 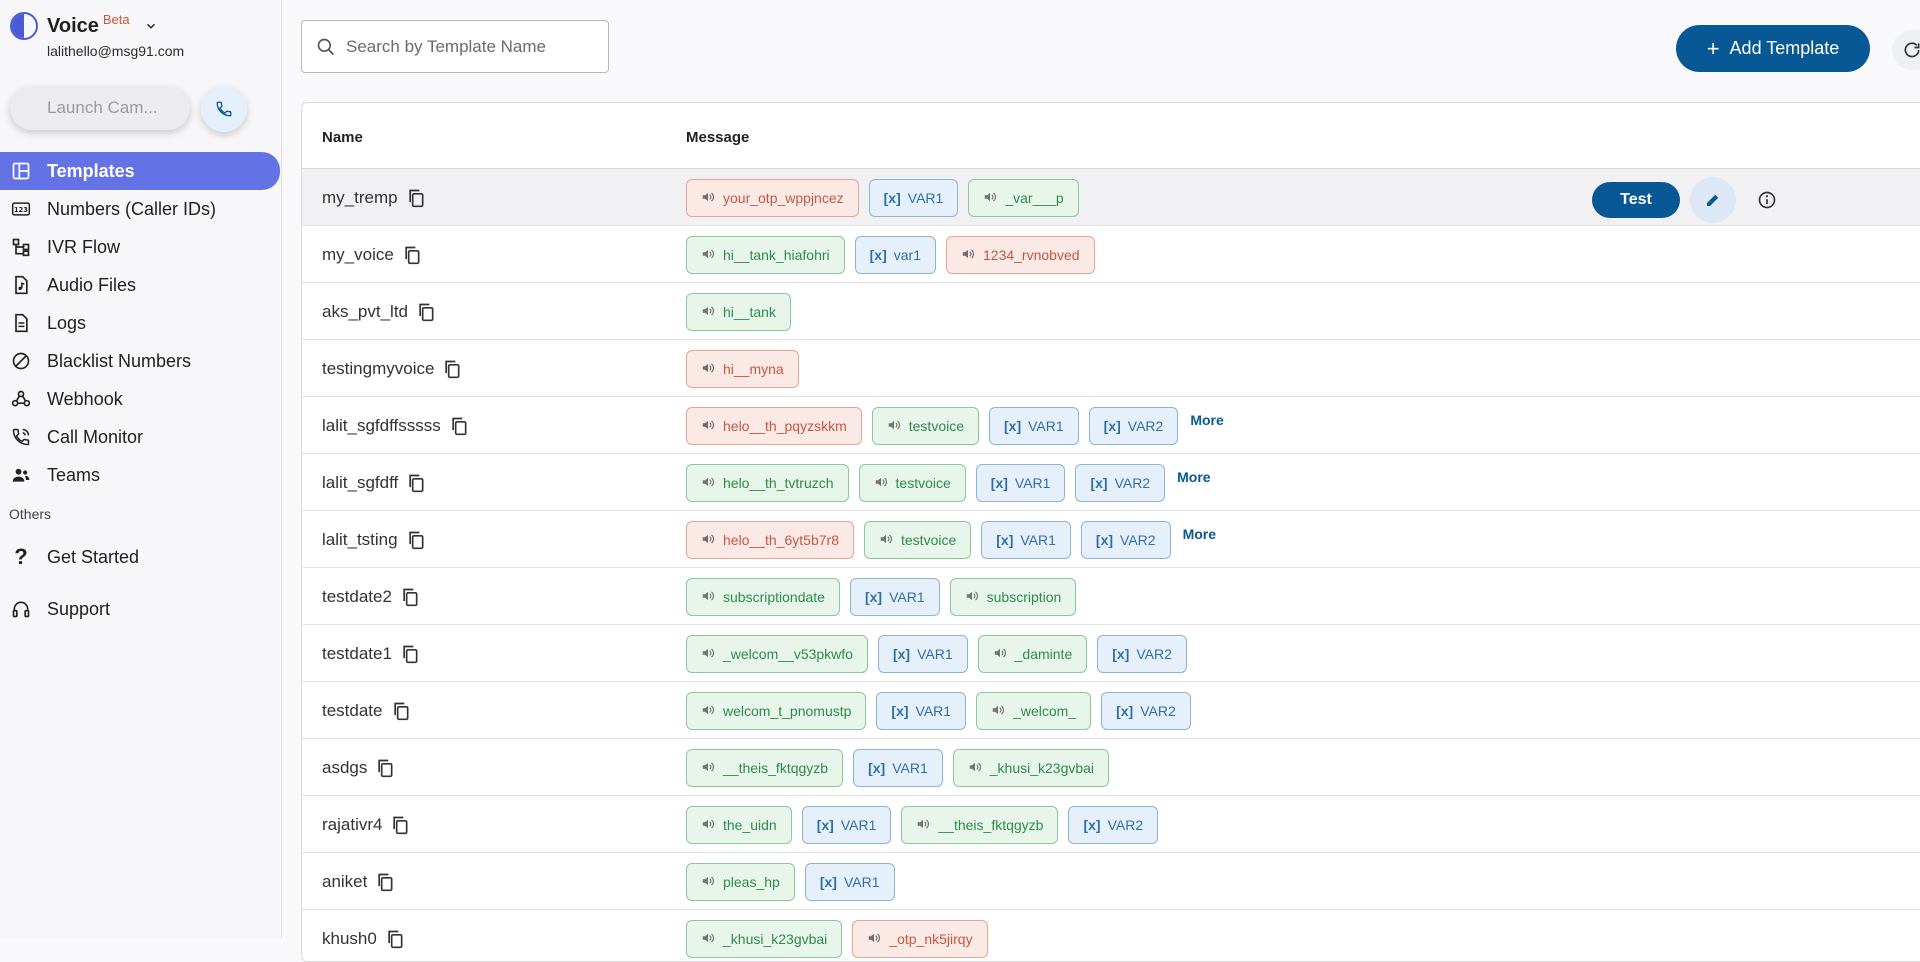 What do you see at coordinates (774, 426) in the screenshot?
I see `audio-chip: helo__th_pqyzskkm` at bounding box center [774, 426].